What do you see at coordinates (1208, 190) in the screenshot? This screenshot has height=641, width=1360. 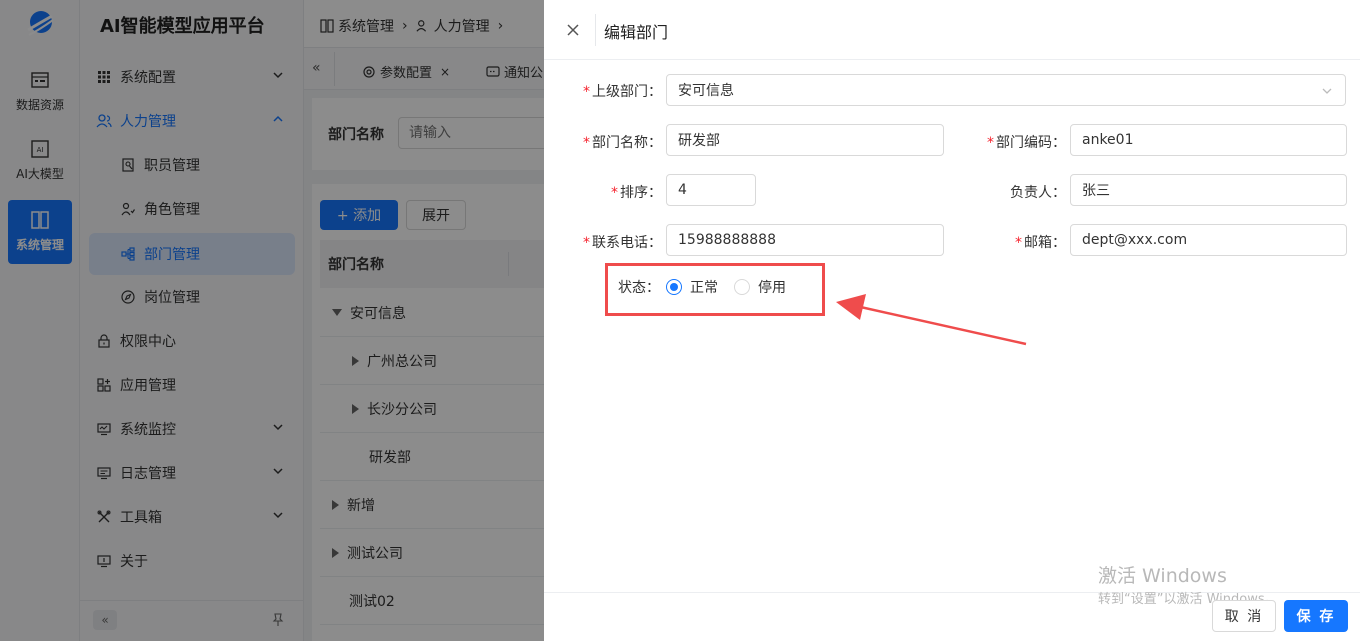 I see `leader-input: 张三` at bounding box center [1208, 190].